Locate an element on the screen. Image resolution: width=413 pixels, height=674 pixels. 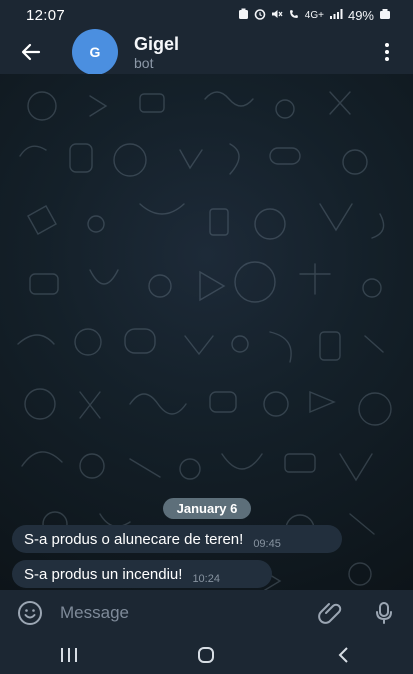
battery-percentage: 49% is located at coordinates (360, 15).